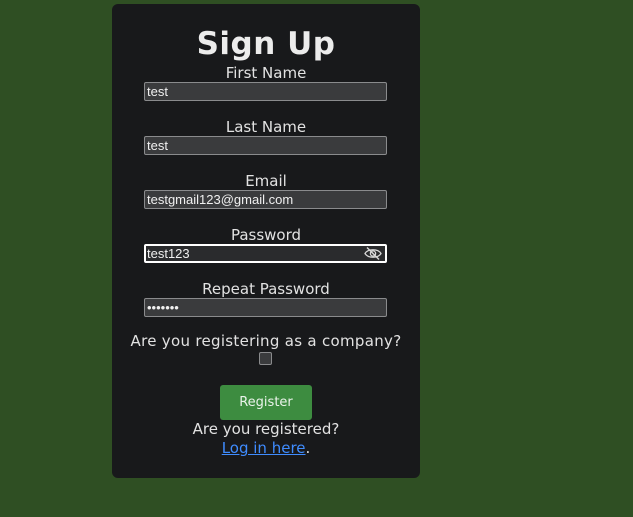  What do you see at coordinates (266, 341) in the screenshot?
I see `company-question: Are you registering as a company?` at bounding box center [266, 341].